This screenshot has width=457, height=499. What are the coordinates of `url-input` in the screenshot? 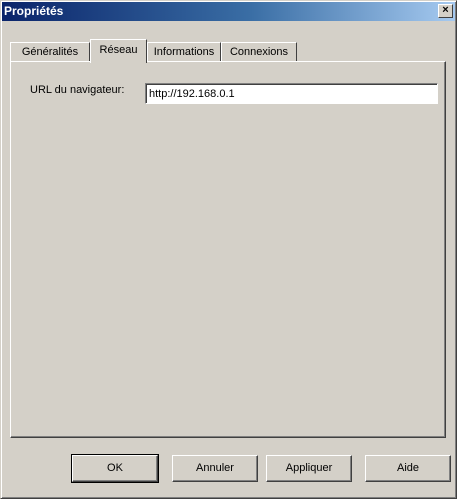 It's located at (291, 93).